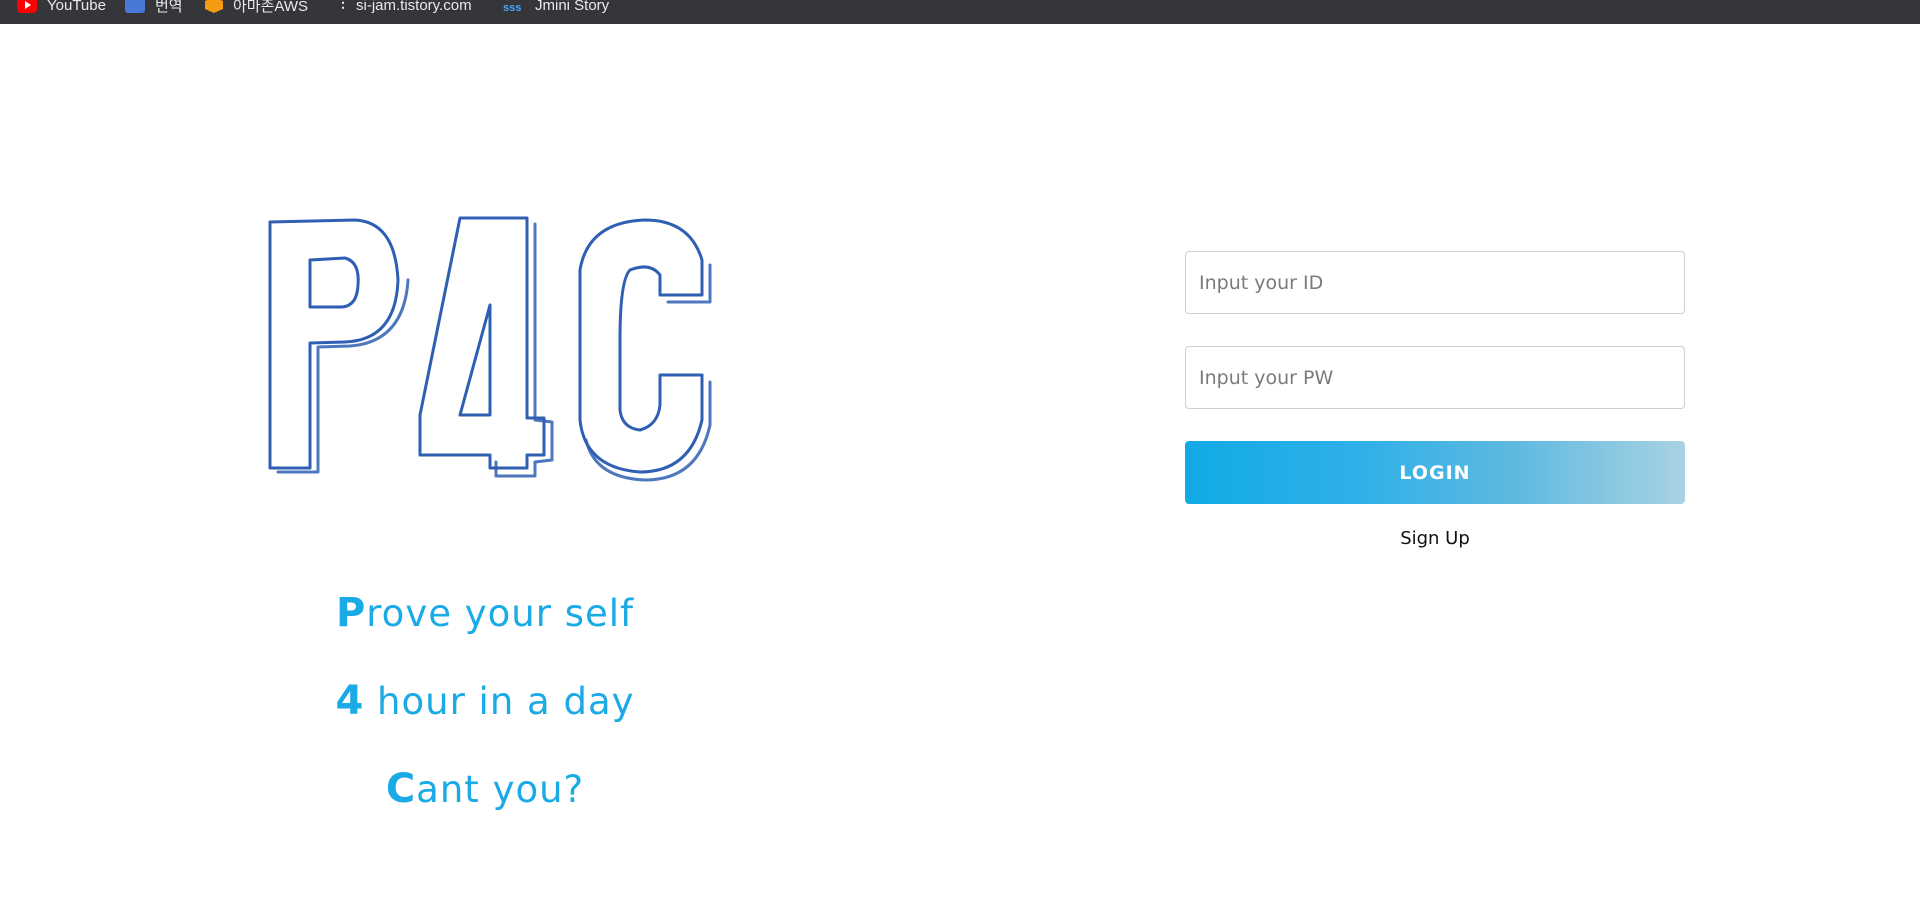  I want to click on slogan-initial: P, so click(351, 613).